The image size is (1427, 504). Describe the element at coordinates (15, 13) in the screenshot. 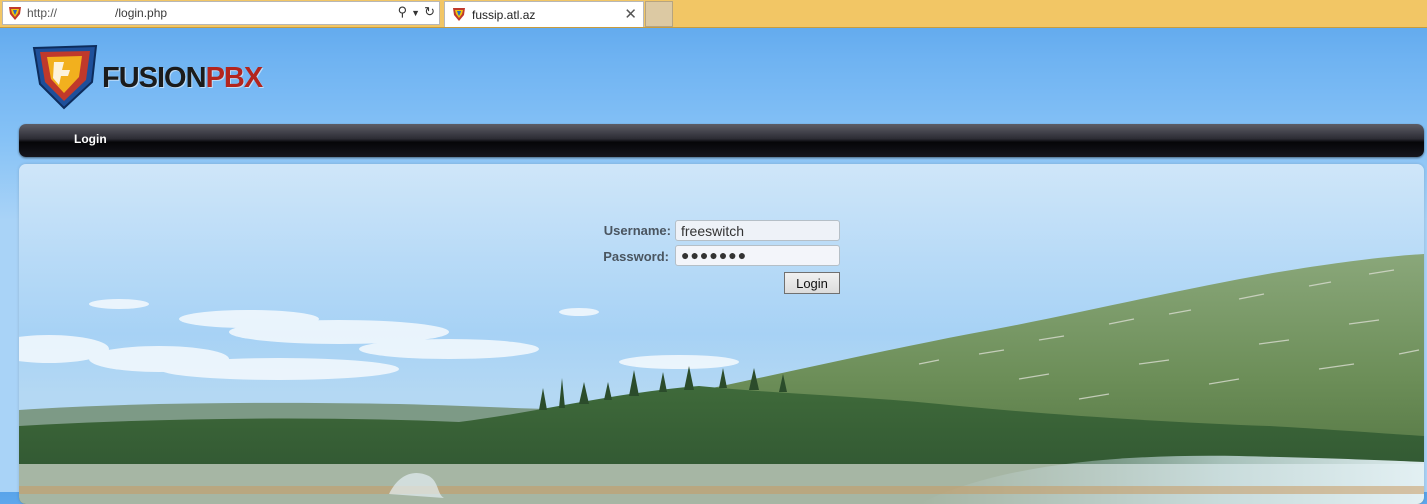

I see `site-favicon-icon` at that location.